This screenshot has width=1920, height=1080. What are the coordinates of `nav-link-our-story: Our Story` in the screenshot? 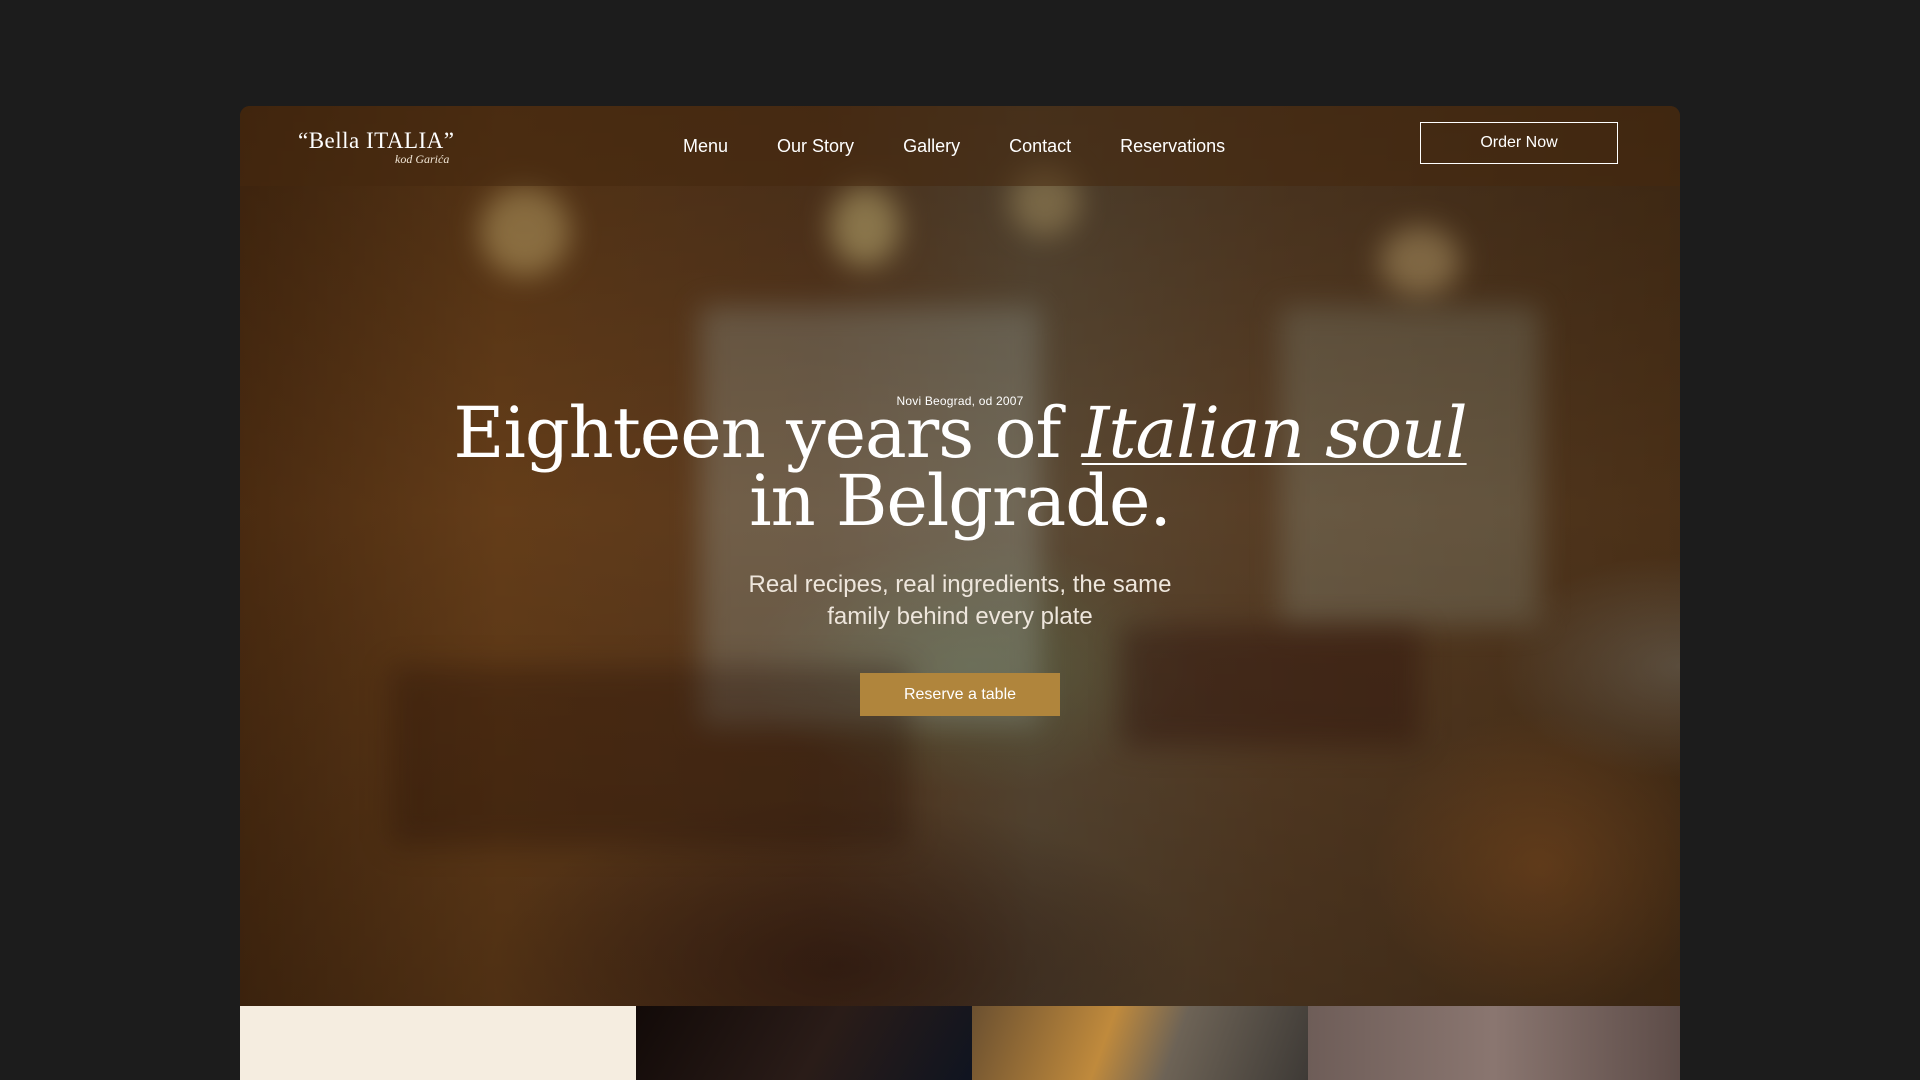 It's located at (815, 146).